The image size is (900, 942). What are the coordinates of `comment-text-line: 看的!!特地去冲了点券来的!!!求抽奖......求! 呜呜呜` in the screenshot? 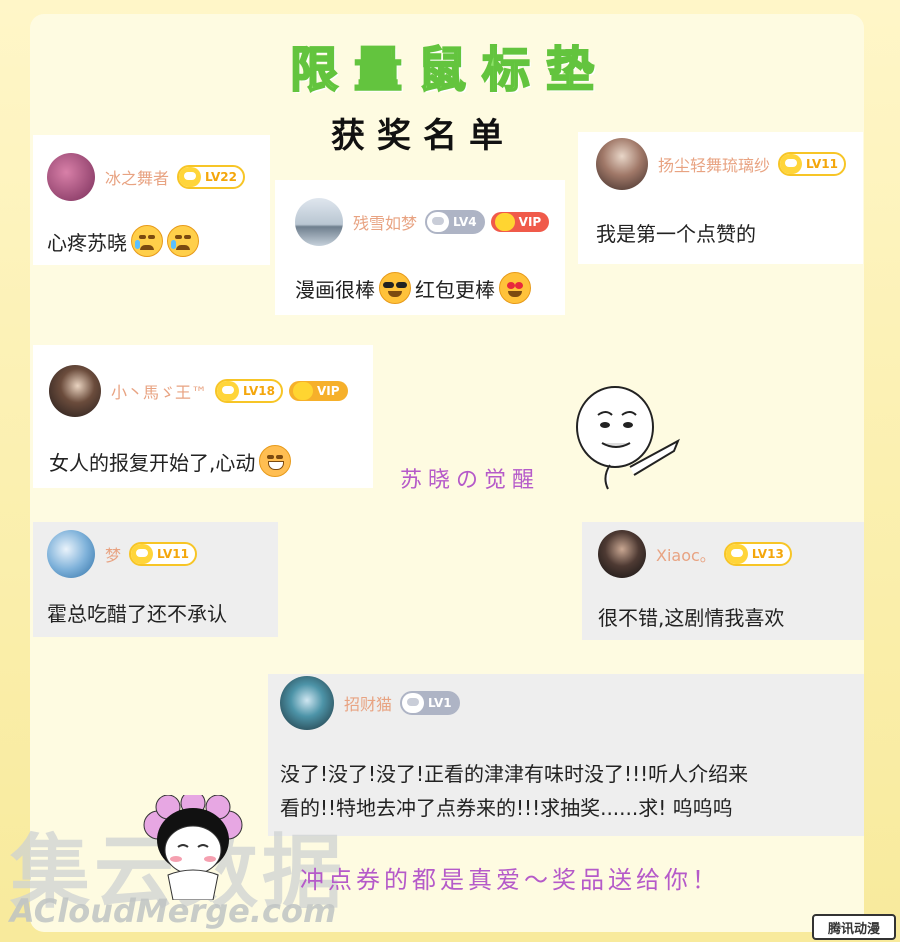 It's located at (506, 808).